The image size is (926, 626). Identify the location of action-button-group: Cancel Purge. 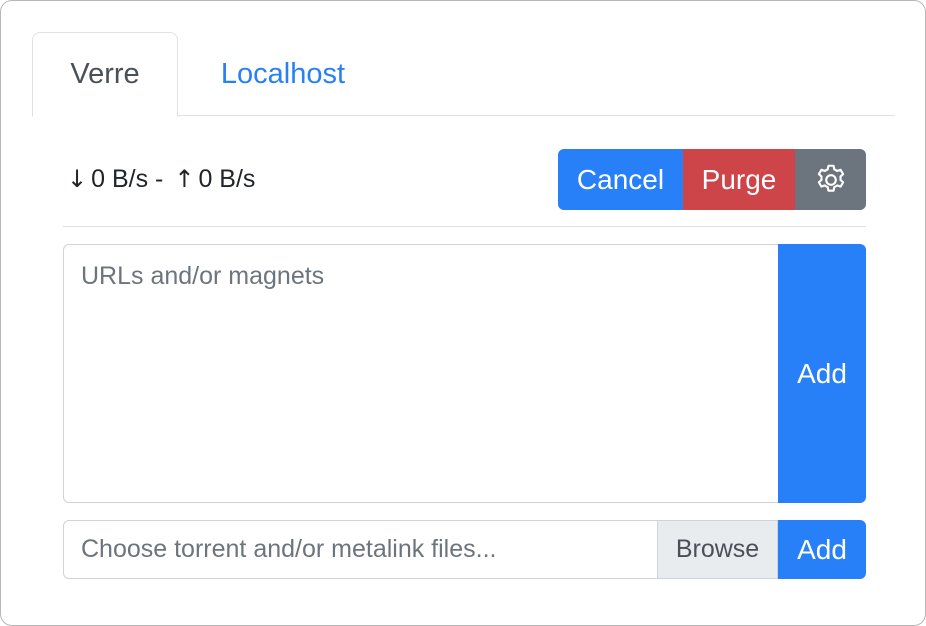
(712, 179).